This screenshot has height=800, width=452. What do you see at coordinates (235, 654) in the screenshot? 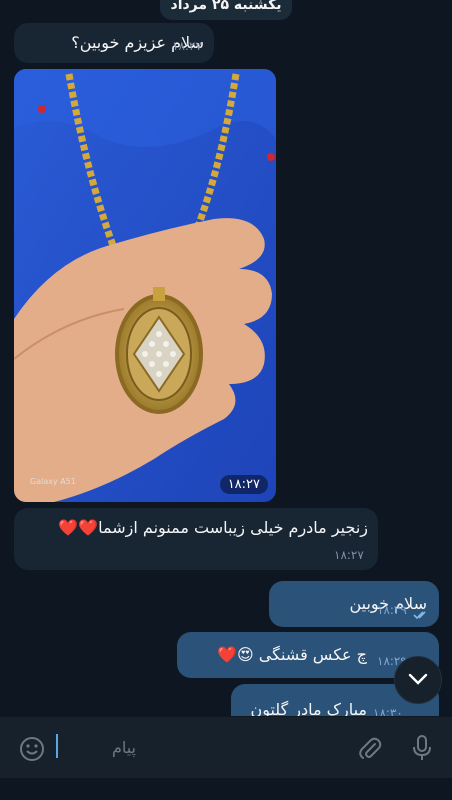
I see `love-emoji: 😍❤️` at bounding box center [235, 654].